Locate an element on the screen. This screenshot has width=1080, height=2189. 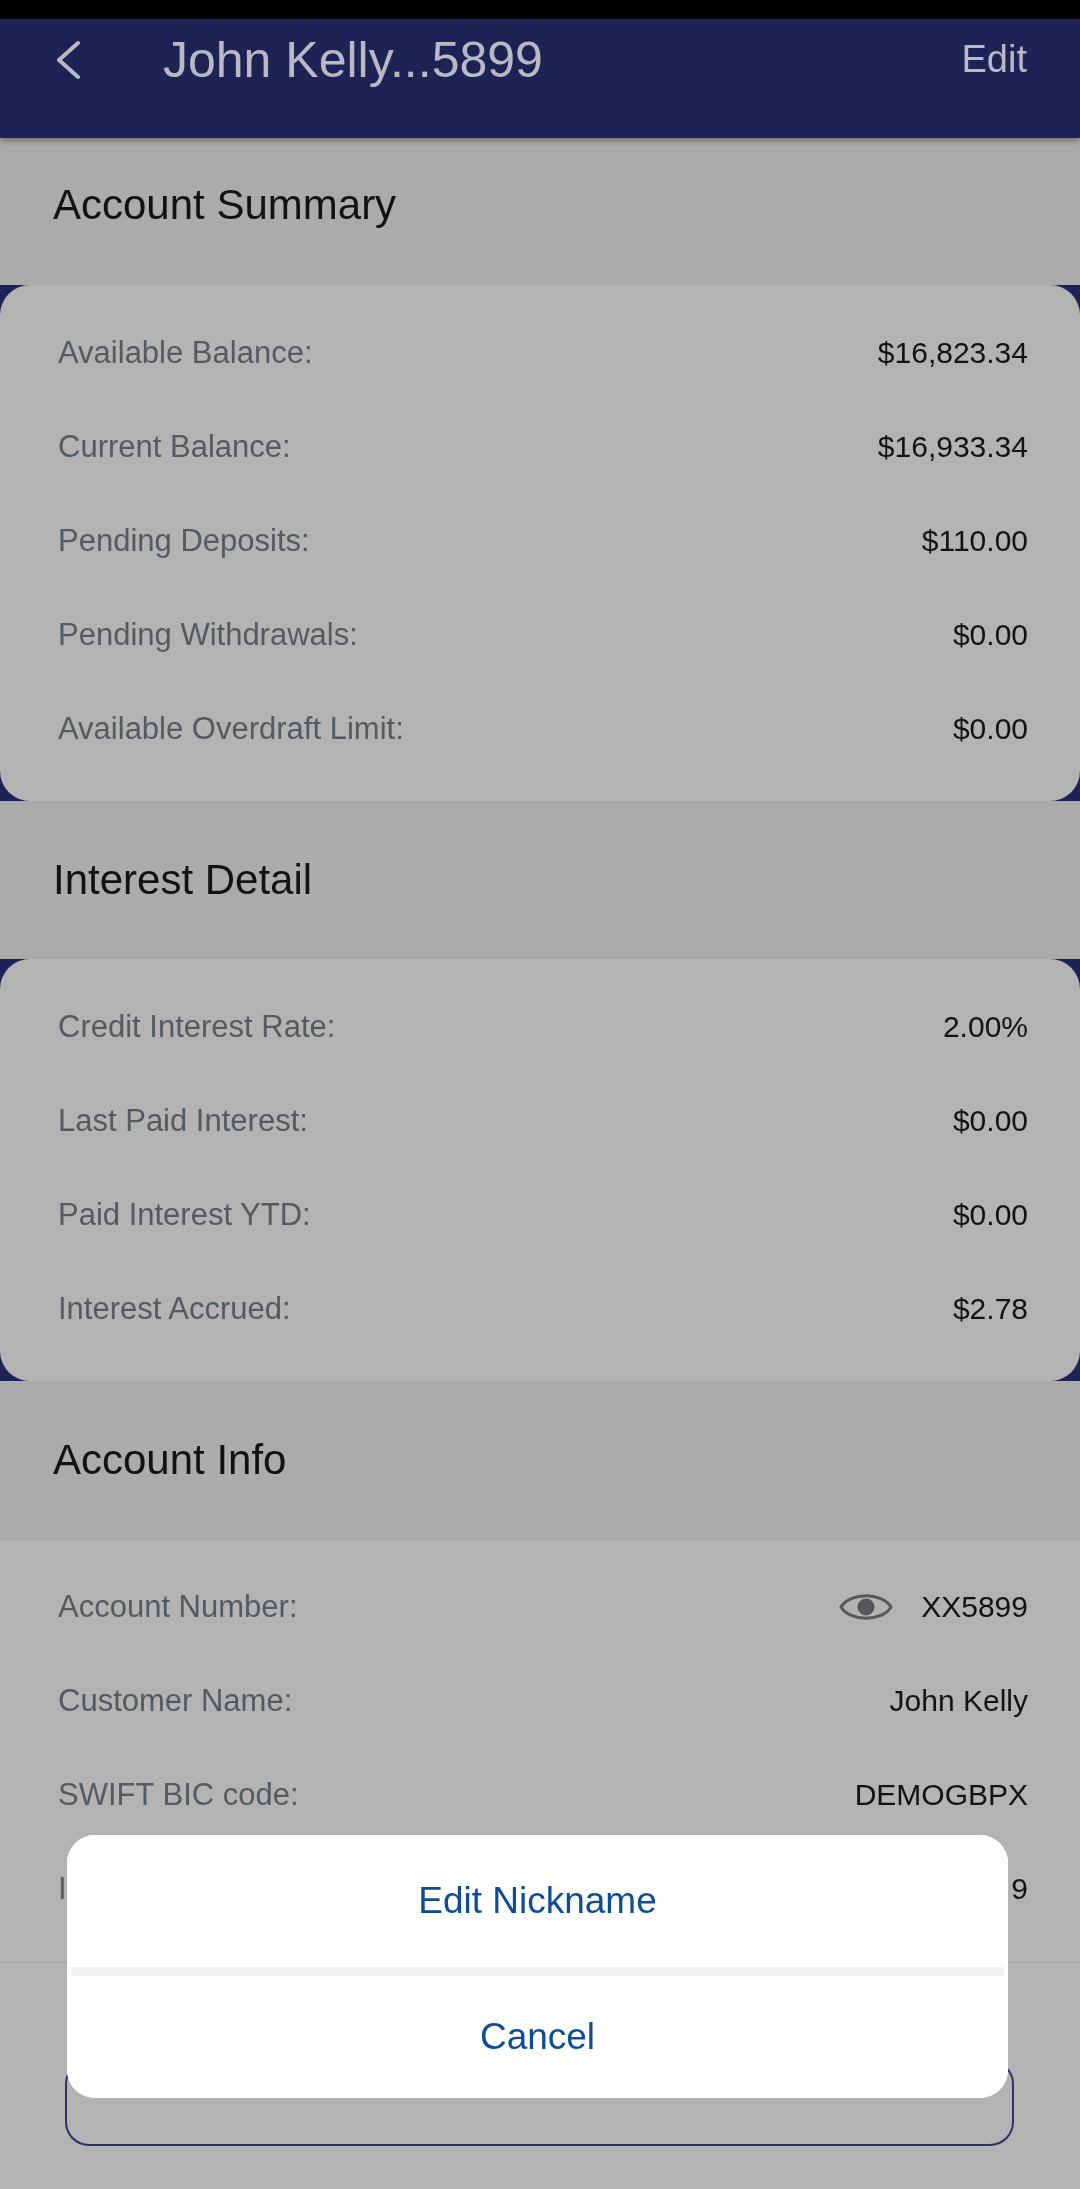
row-value: 9 is located at coordinates (1019, 1889).